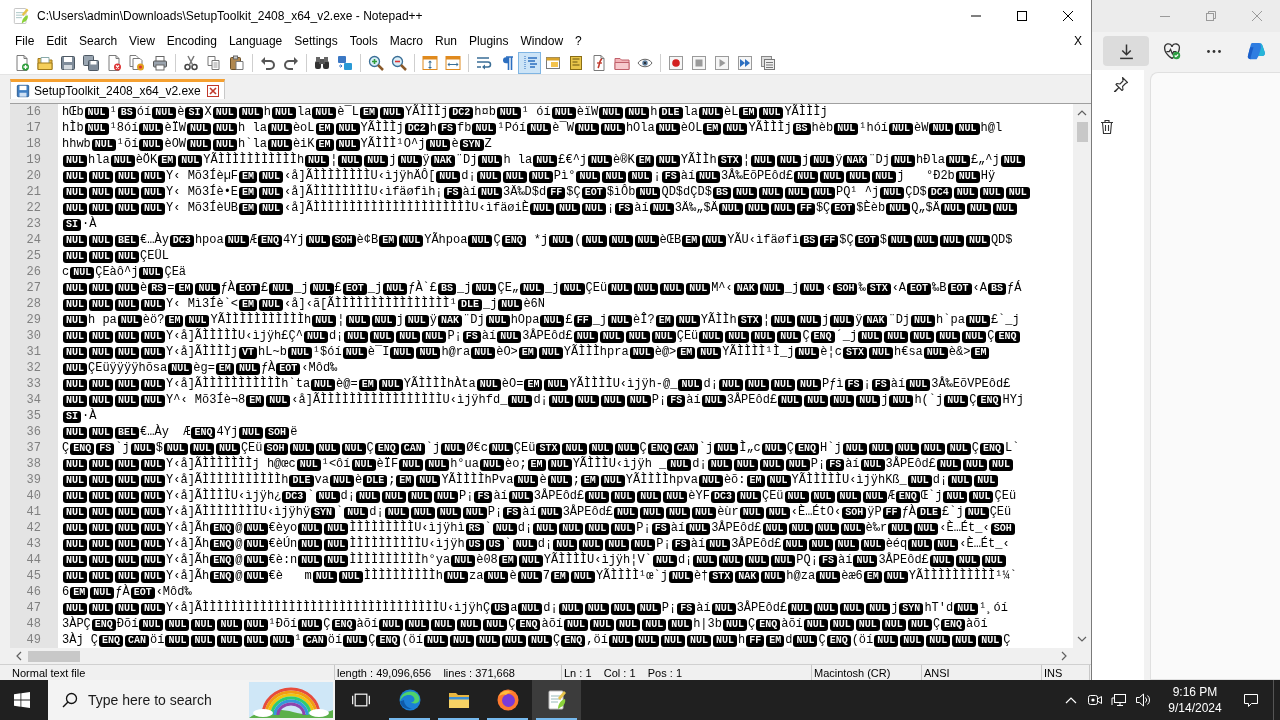 The height and width of the screenshot is (720, 1280). I want to click on code-line: 3ÀPÇ ENQ Ðõí NUL NUL NUL NUL NUL ¹Ðõí NUL Ç ENQ àõí NUL NUL NUL NUL NUL Ç ENQ àõí NUL NUL NUL NUL NUL h|3b NUL Ç ENQ àõí NUL NUL NUL NUL NUL Ç ENQ àõí, so click(525, 624).